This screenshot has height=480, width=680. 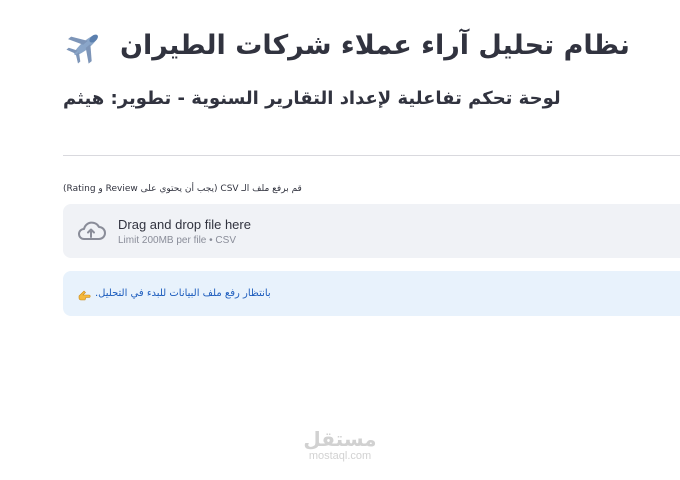 I want to click on airplane-icon, so click(x=86, y=45).